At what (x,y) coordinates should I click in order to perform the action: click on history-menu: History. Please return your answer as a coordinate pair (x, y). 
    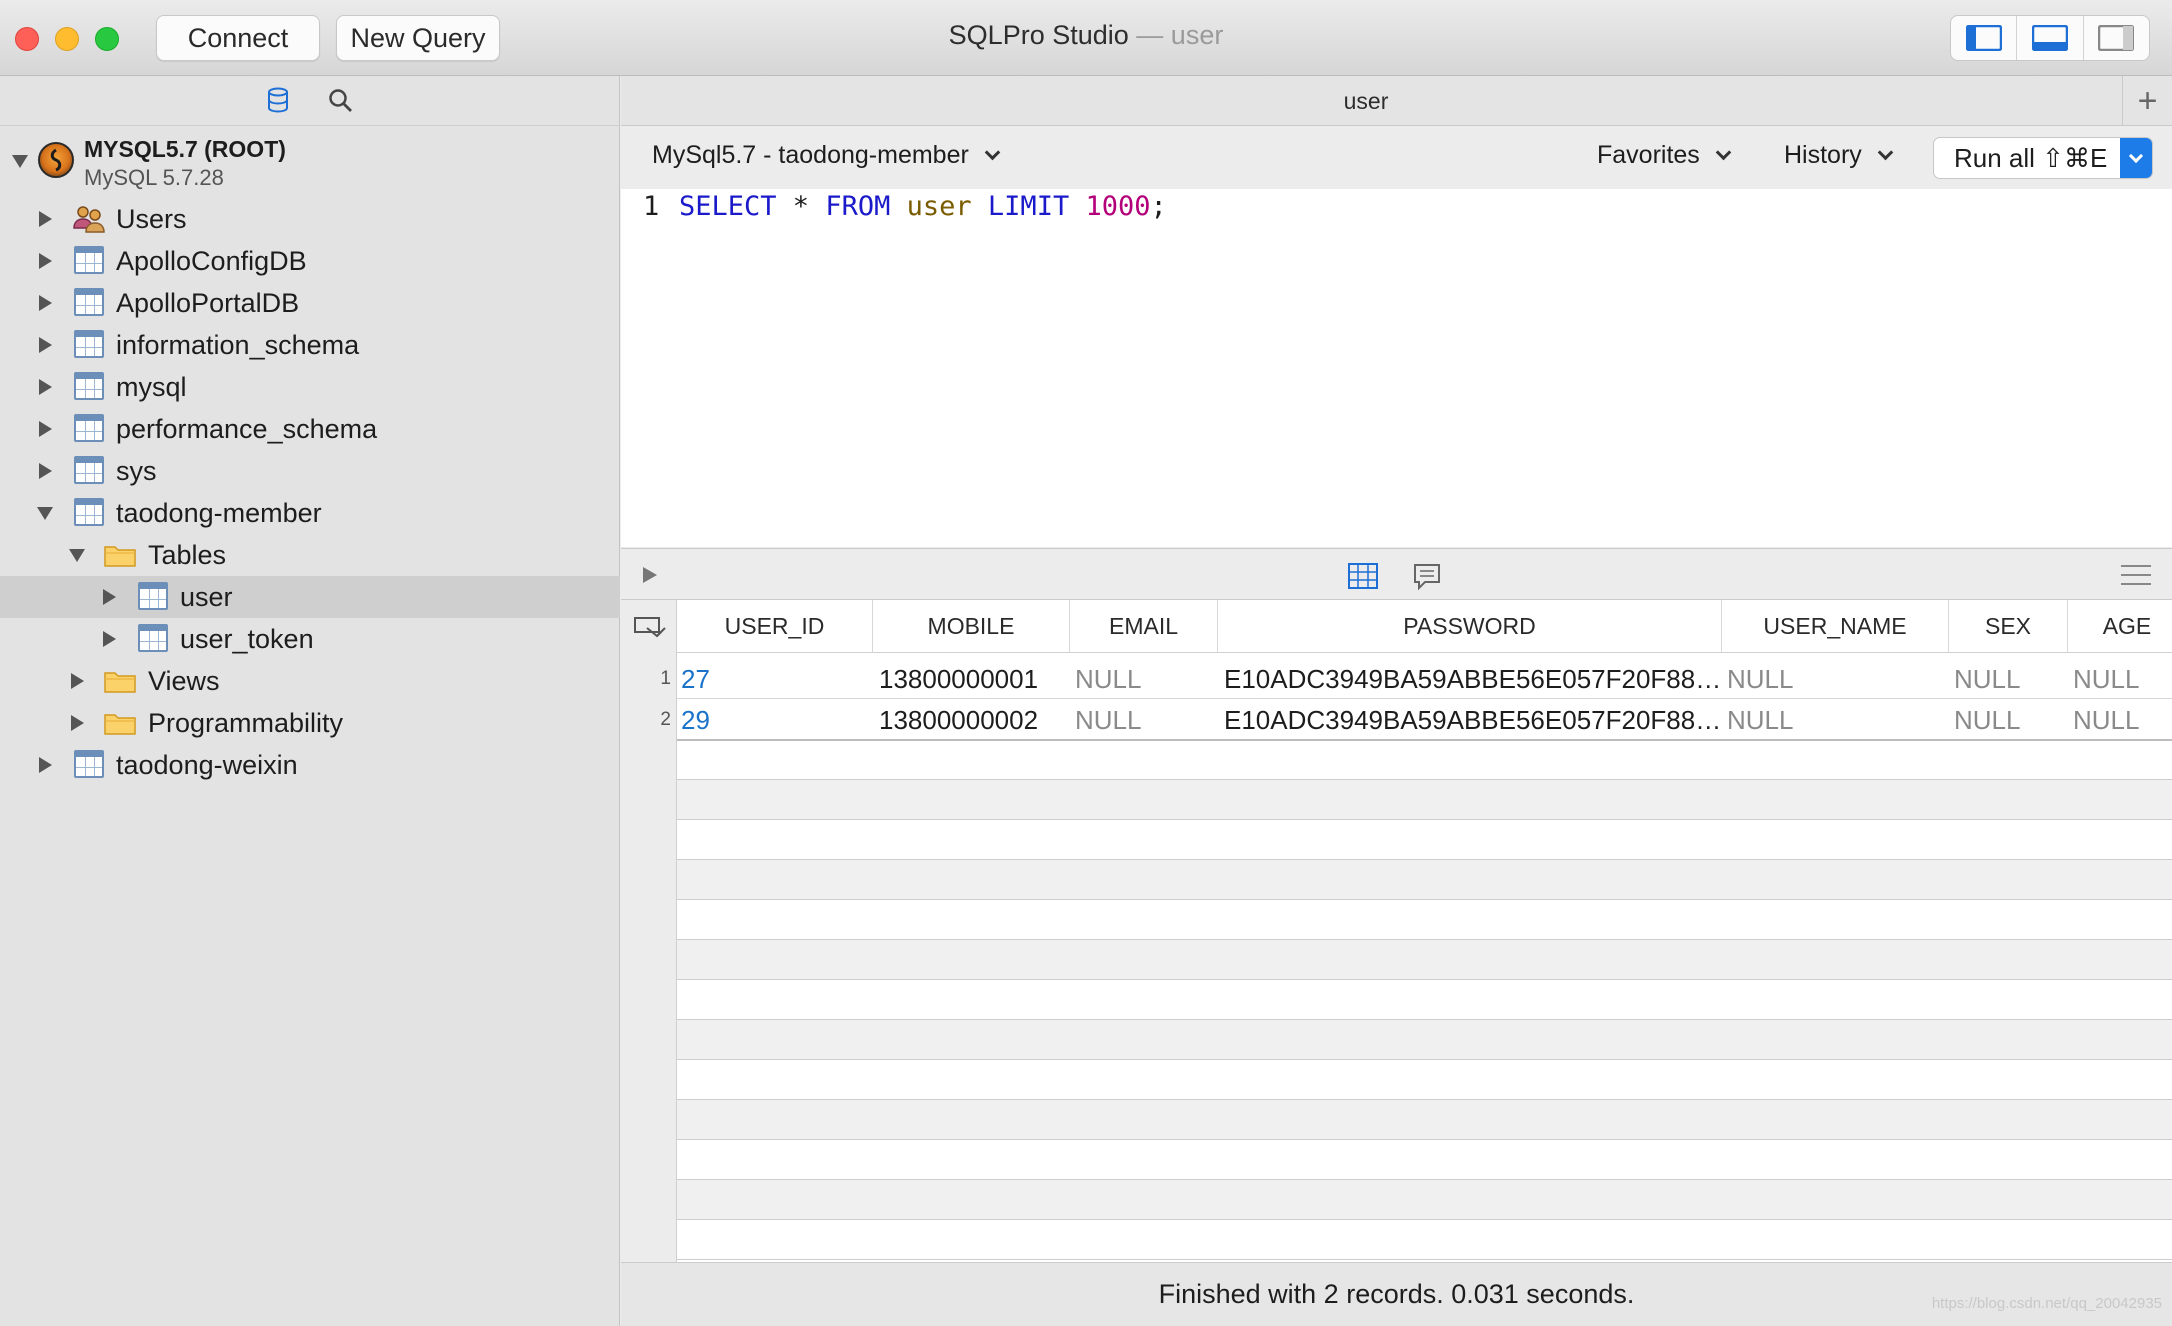
    Looking at the image, I should click on (1839, 155).